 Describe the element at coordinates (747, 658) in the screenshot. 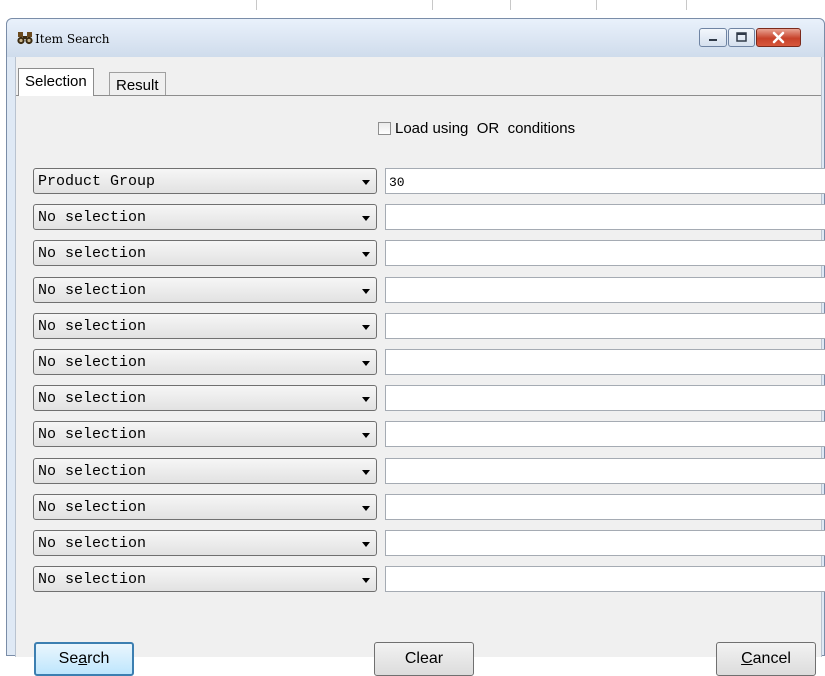

I see `cancel-mnemonic: C` at that location.